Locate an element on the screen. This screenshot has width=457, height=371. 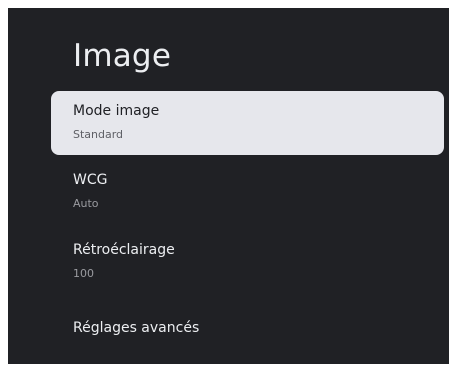
menu-item-value: Standard is located at coordinates (98, 134).